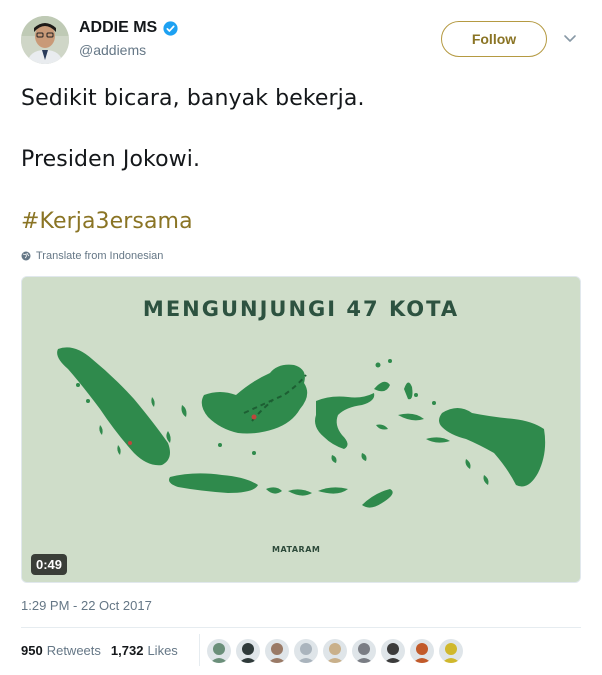 The image size is (602, 675). I want to click on verified-badge-icon, so click(170, 28).